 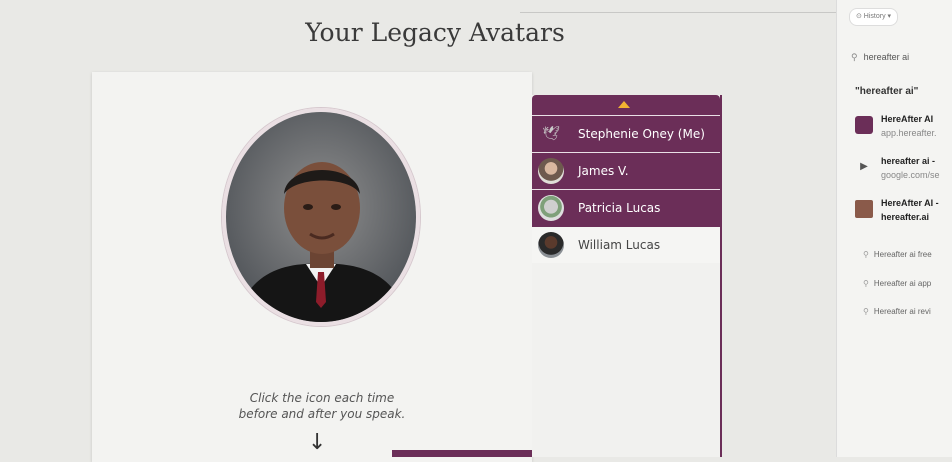 I want to click on search-suggestion: ⚲ Hereafter ai free, so click(x=897, y=254).